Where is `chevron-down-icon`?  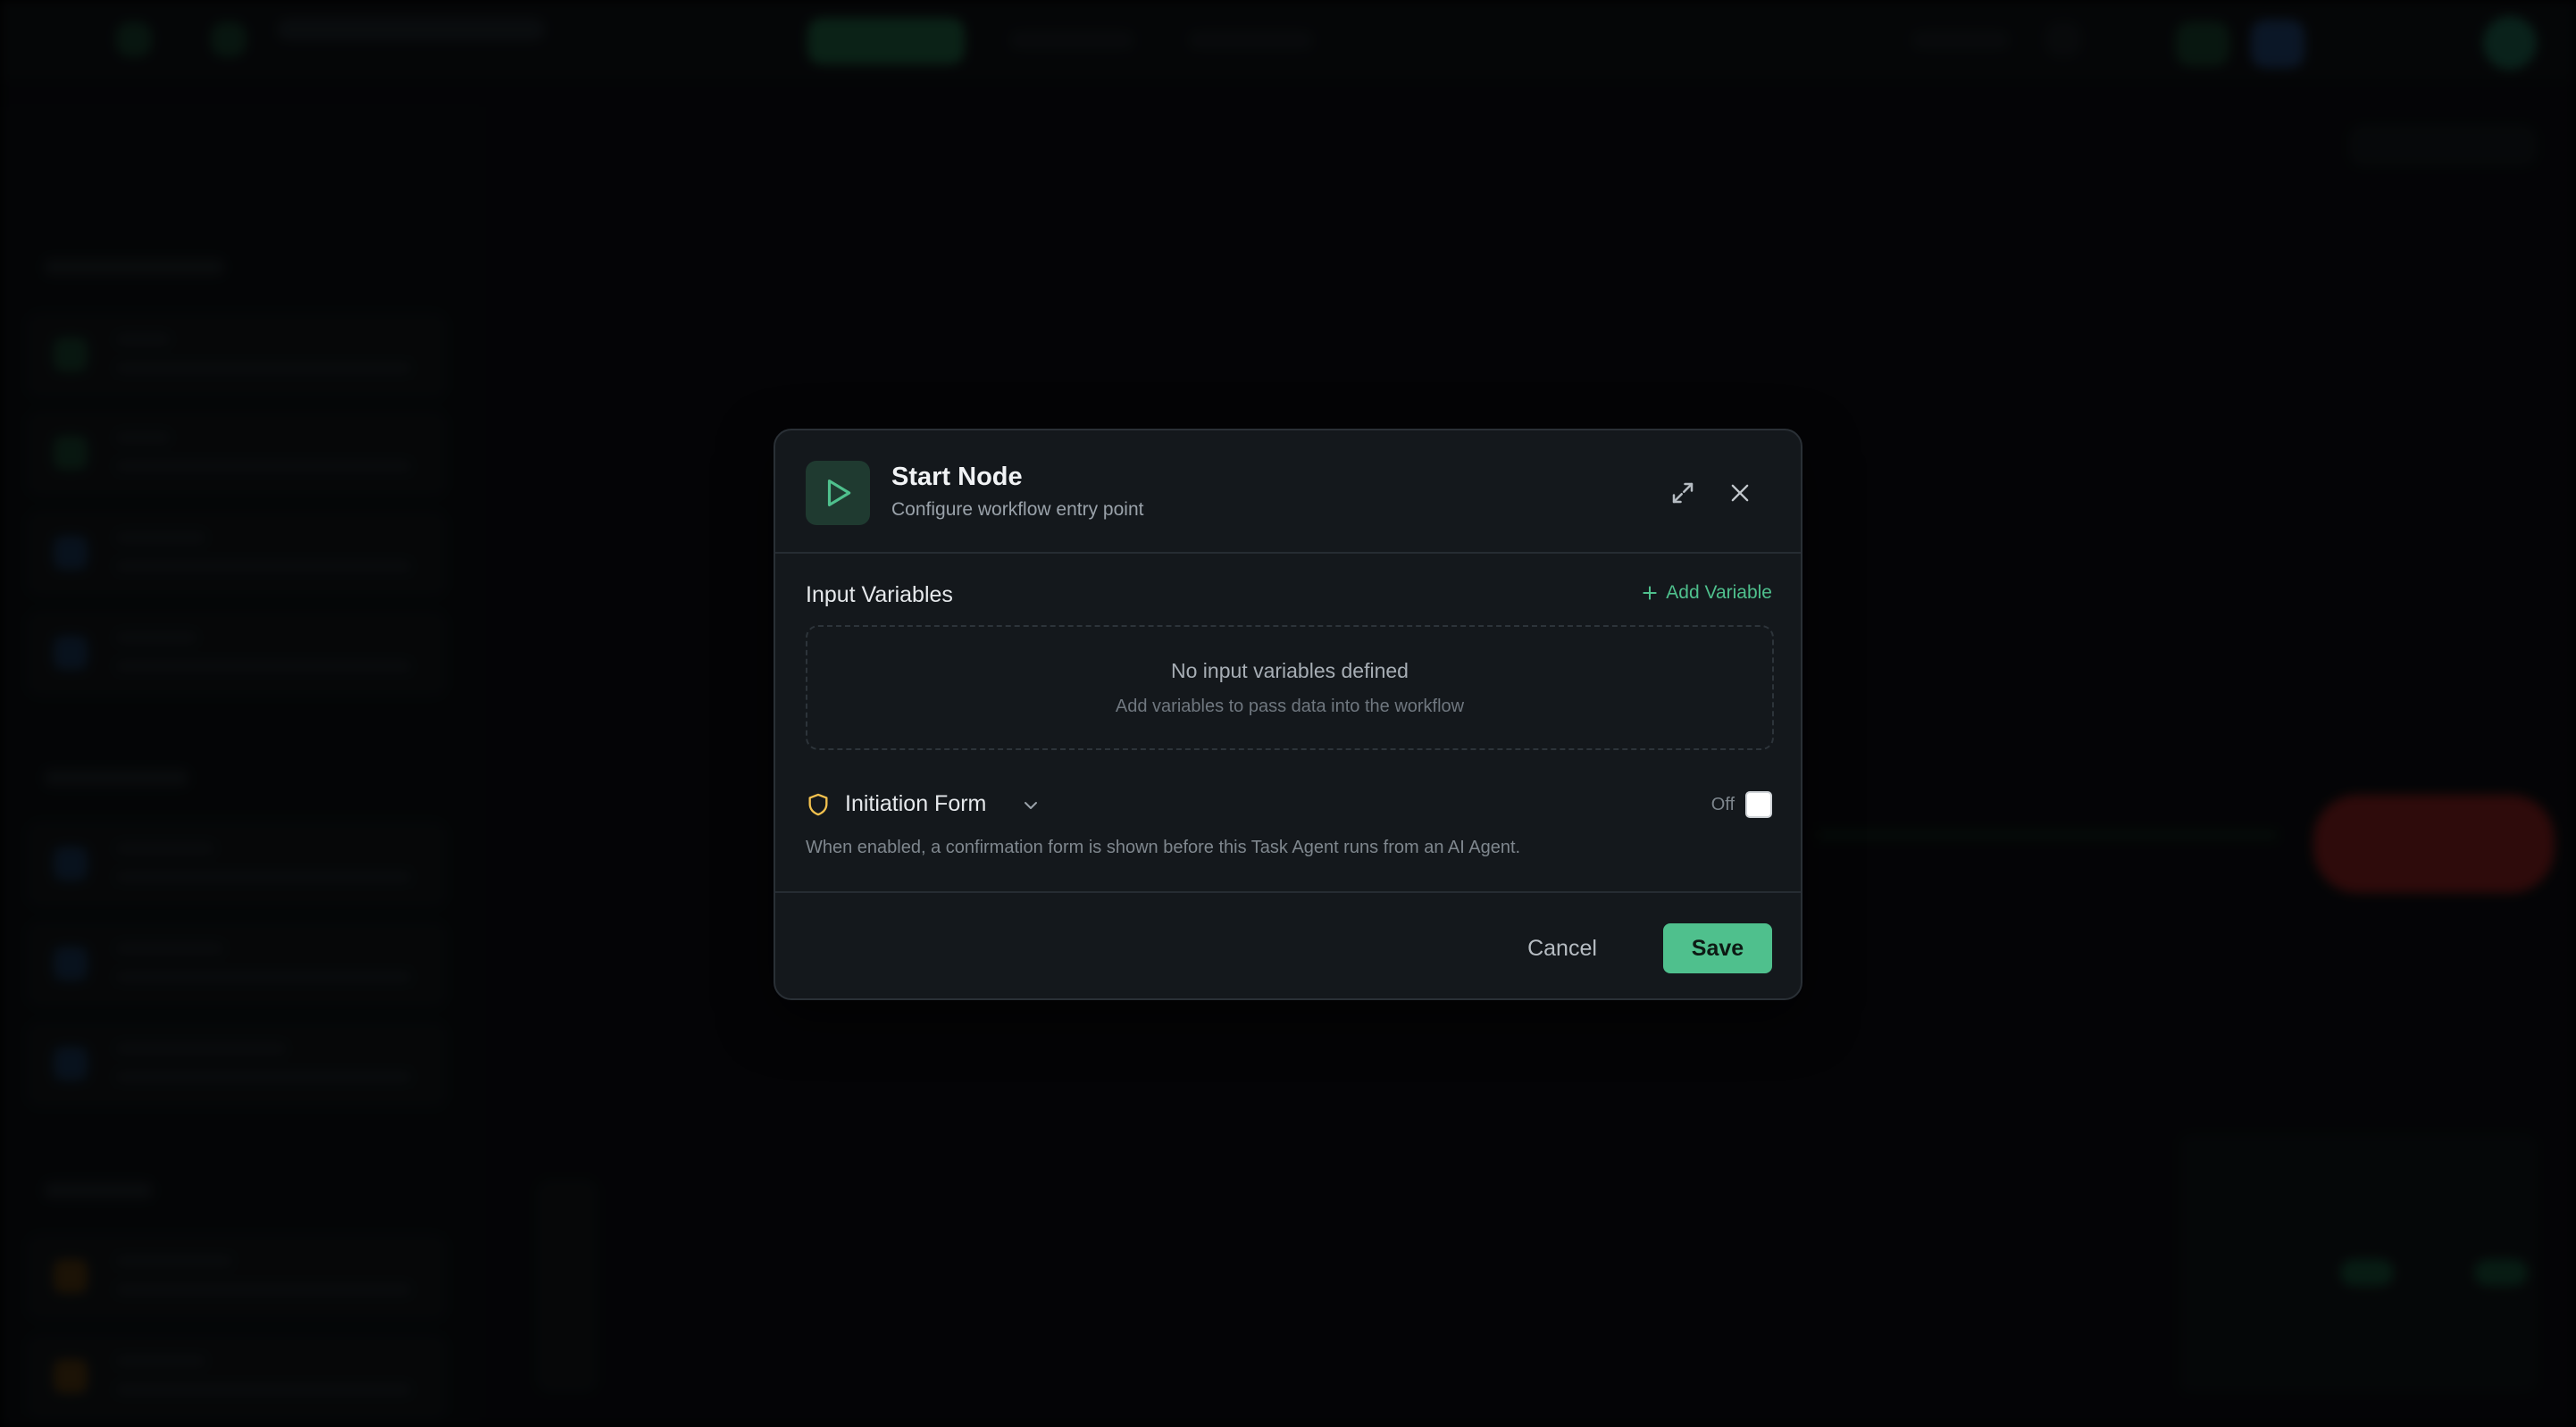 chevron-down-icon is located at coordinates (1031, 805).